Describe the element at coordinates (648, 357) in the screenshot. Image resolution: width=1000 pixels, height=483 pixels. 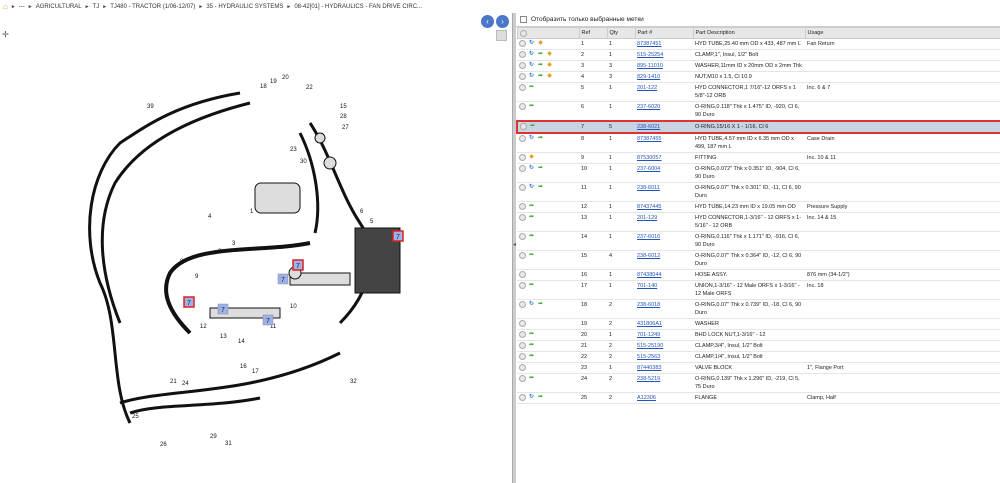
I see `part-number-link: 515-2563` at that location.